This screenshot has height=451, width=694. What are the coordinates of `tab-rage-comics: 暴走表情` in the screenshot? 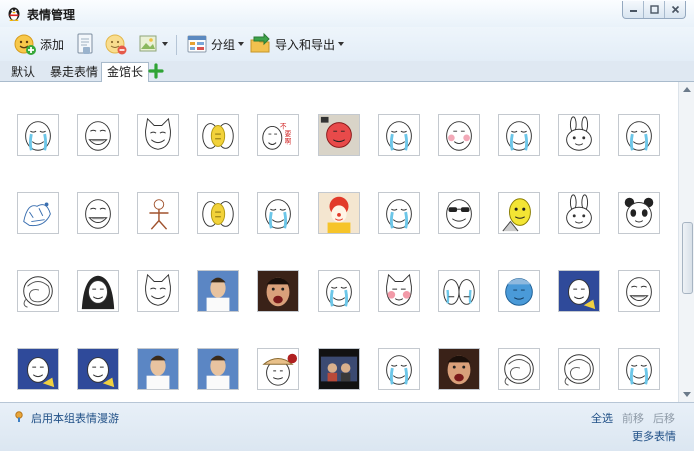 It's located at (74, 72).